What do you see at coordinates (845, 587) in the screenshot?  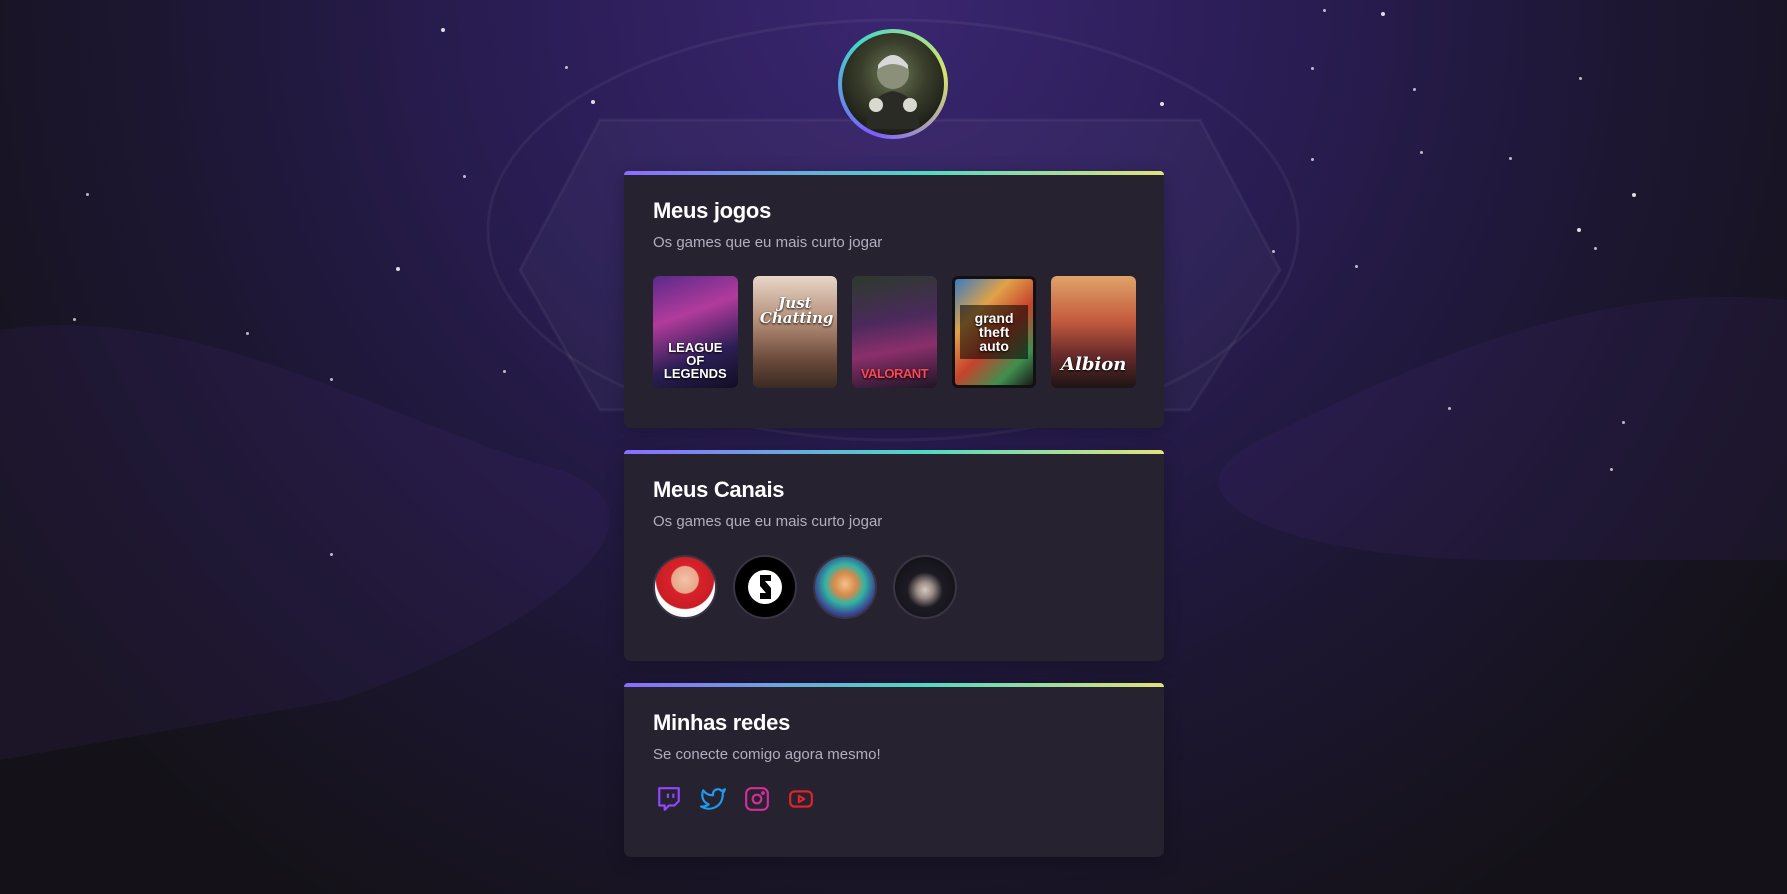 I see `channel-avatar-hero` at bounding box center [845, 587].